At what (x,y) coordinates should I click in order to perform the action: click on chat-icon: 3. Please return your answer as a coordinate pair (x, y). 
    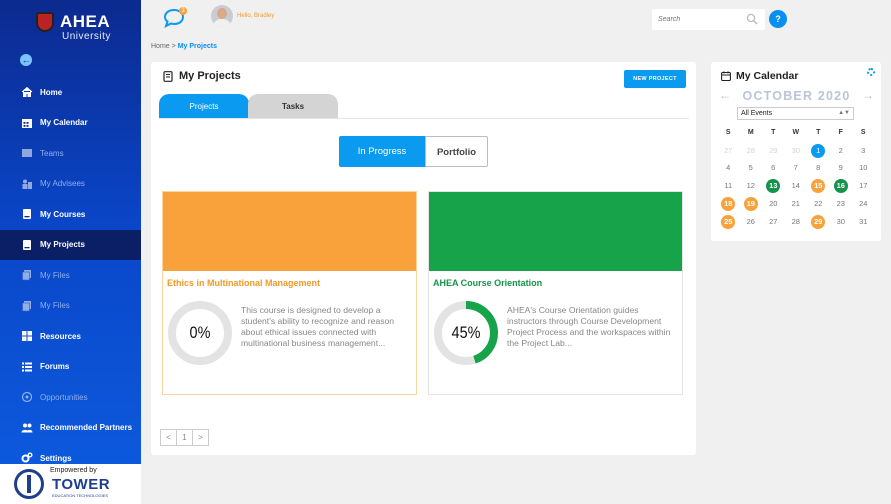
    Looking at the image, I should click on (175, 17).